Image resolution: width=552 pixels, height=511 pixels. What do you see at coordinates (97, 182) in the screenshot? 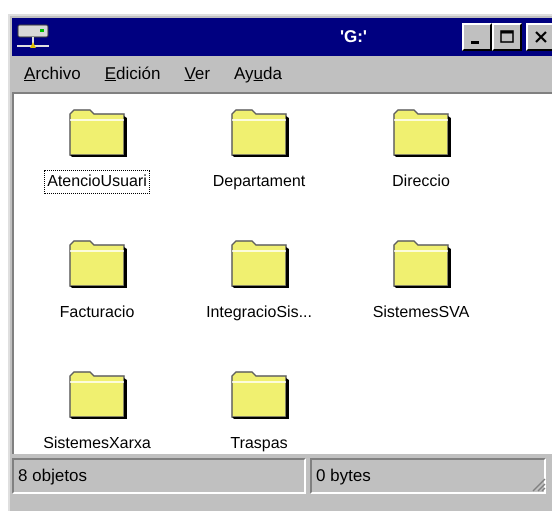
I see `folder-label: AtencioUsuari` at bounding box center [97, 182].